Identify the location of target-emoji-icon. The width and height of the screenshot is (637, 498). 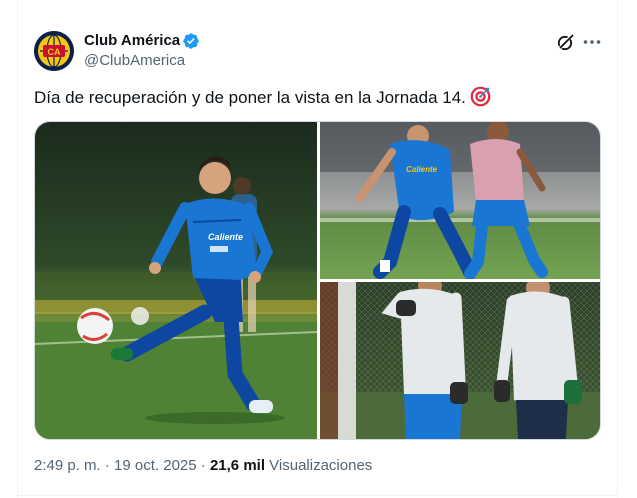
(480, 96).